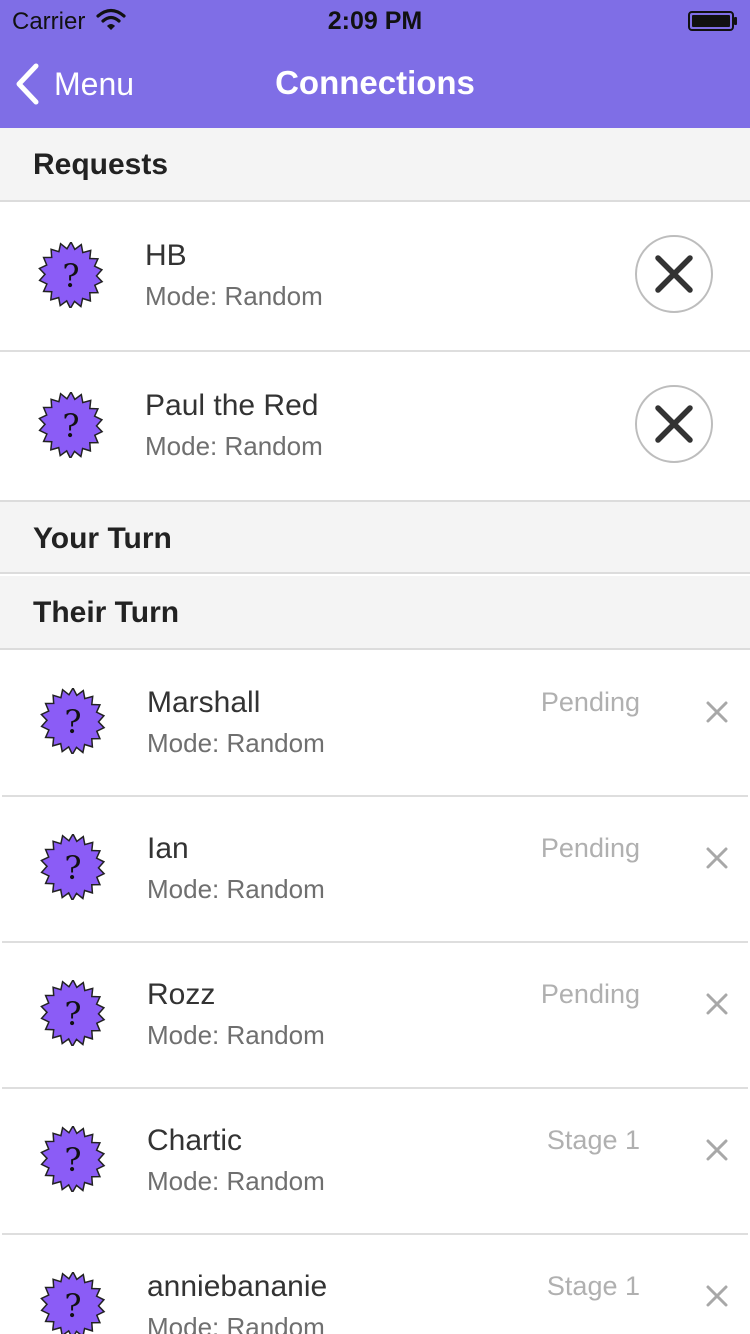  I want to click on contact-name: Ian, so click(168, 848).